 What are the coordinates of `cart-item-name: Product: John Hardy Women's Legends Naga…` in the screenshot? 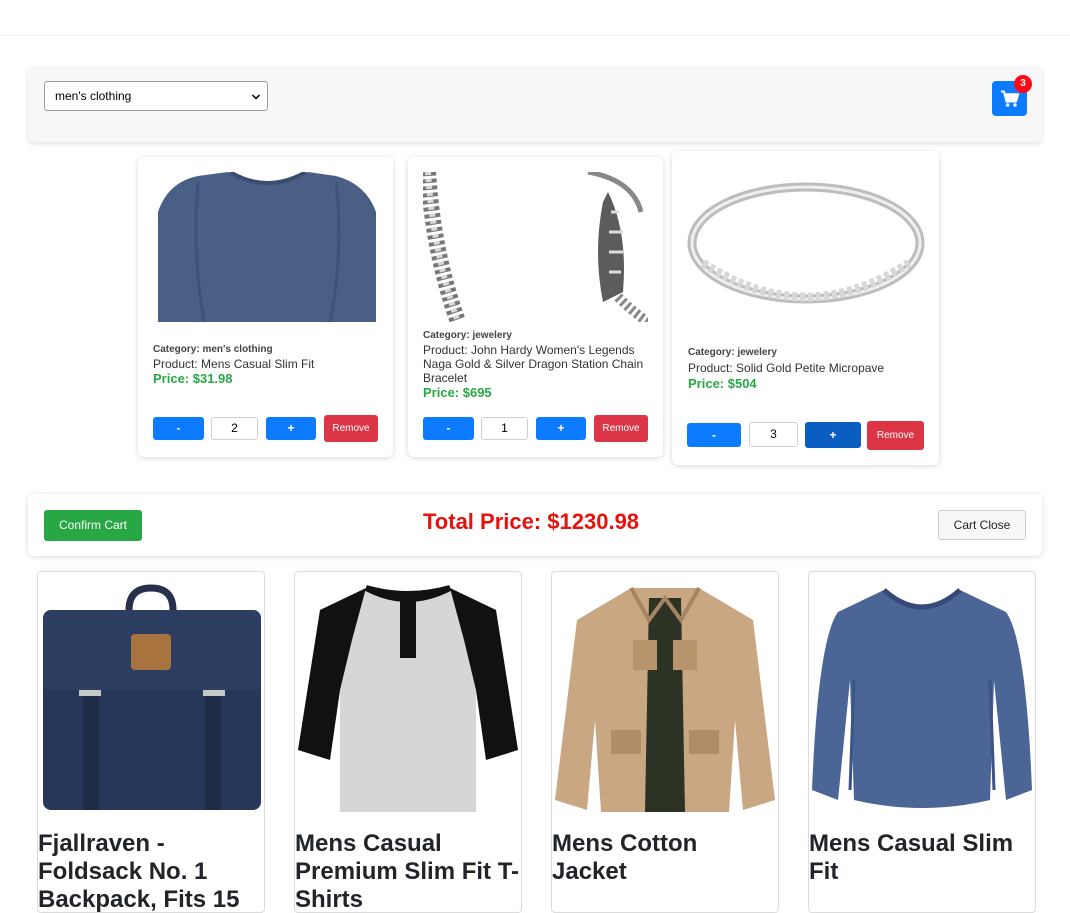 It's located at (533, 364).